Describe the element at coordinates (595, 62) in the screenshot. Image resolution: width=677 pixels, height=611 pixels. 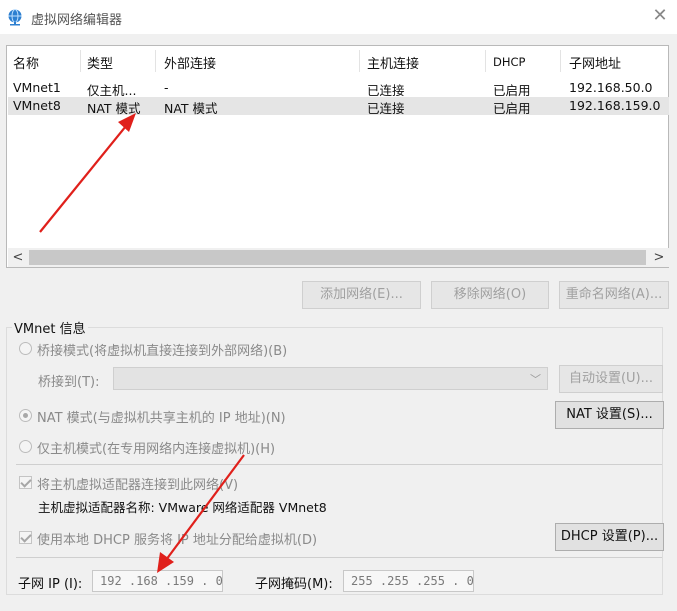
I see `column-header-subnet: 子网地址` at that location.